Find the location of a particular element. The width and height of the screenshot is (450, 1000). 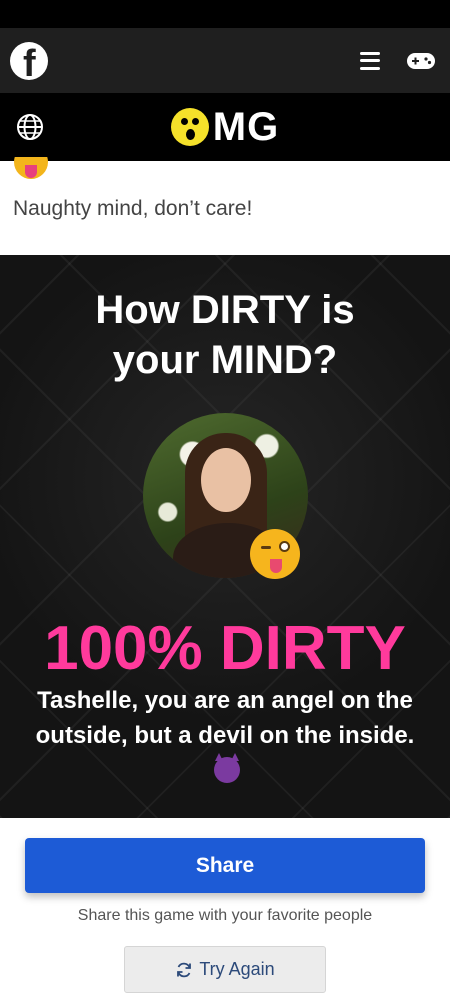

tongue-emoji-icon is located at coordinates (31, 169).